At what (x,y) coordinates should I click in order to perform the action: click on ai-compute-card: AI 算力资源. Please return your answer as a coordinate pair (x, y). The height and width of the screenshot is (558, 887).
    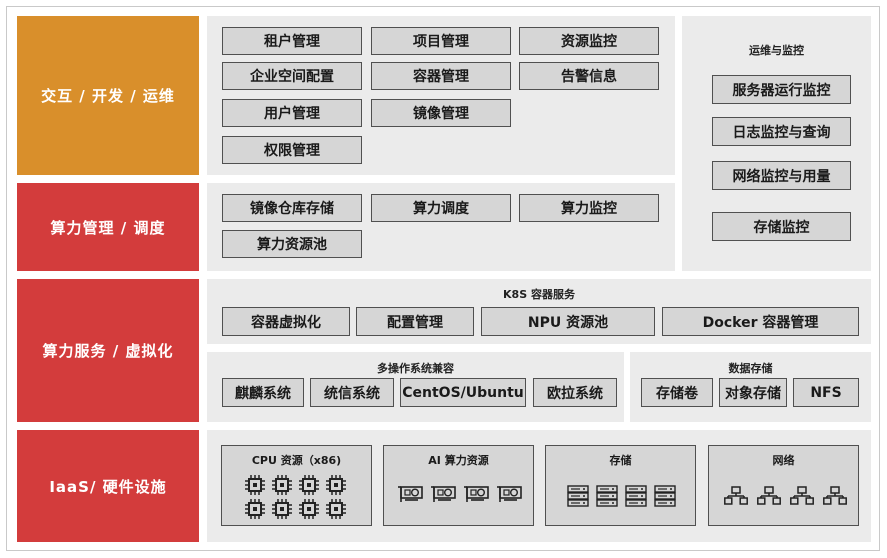
    Looking at the image, I should click on (458, 485).